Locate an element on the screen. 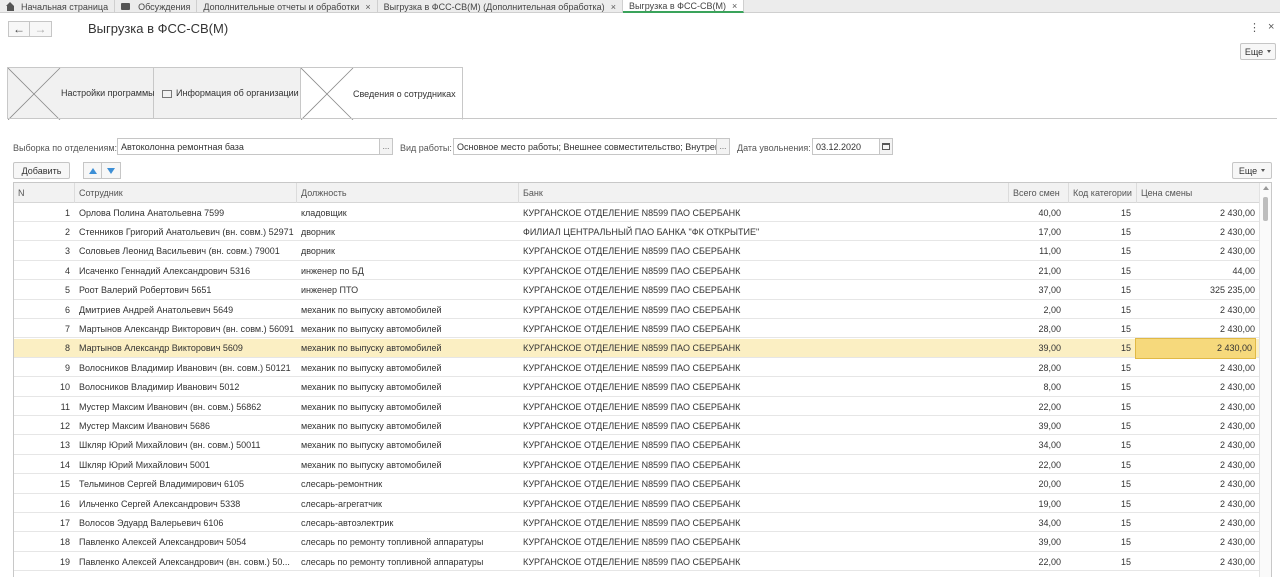 The image size is (1280, 577). cell-n: 12 is located at coordinates (42, 425).